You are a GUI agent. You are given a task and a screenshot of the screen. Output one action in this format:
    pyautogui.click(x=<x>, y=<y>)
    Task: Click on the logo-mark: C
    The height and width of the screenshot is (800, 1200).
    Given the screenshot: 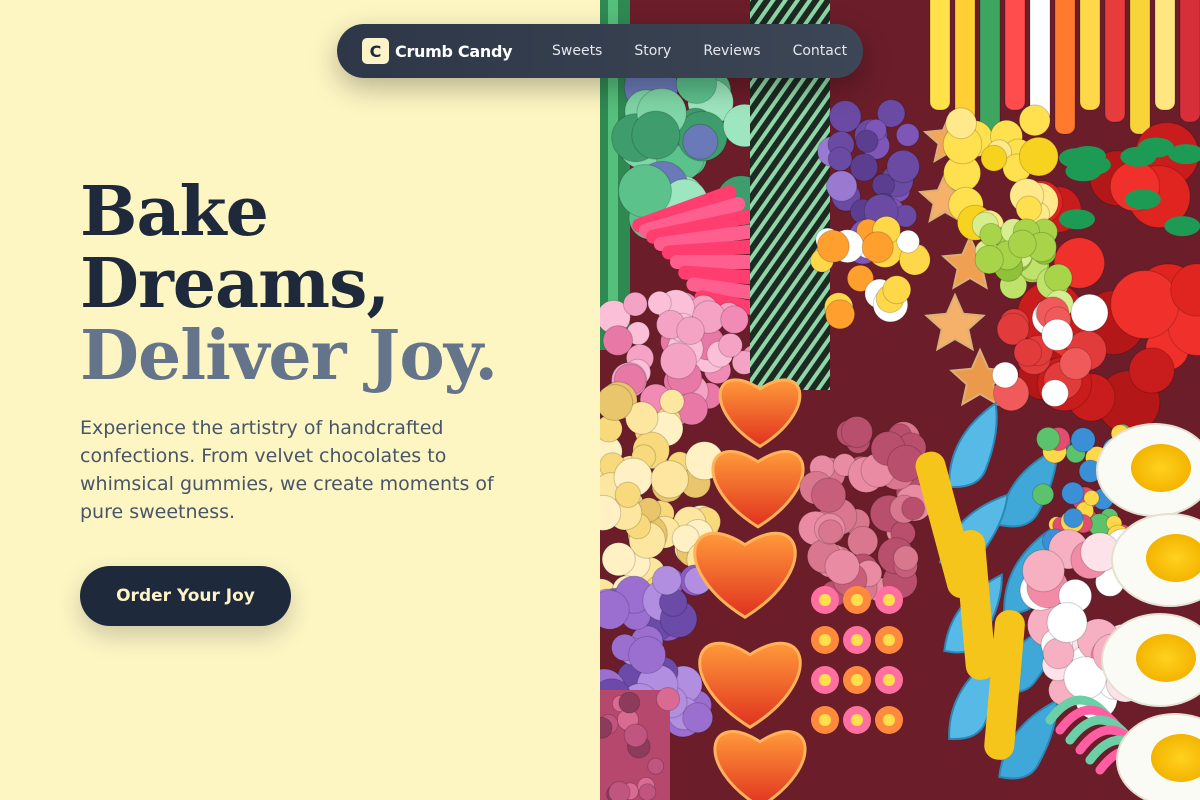 What is the action you would take?
    pyautogui.click(x=375, y=51)
    